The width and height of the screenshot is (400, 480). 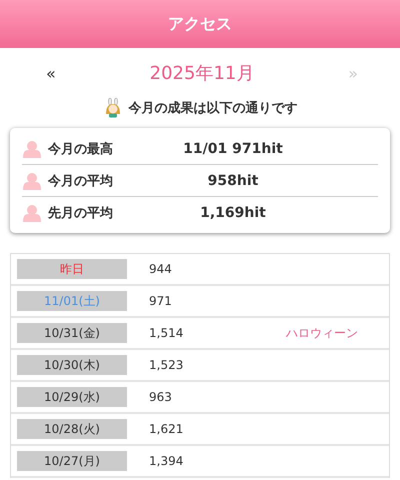 What do you see at coordinates (72, 301) in the screenshot?
I see `date-label: 11/01(土)` at bounding box center [72, 301].